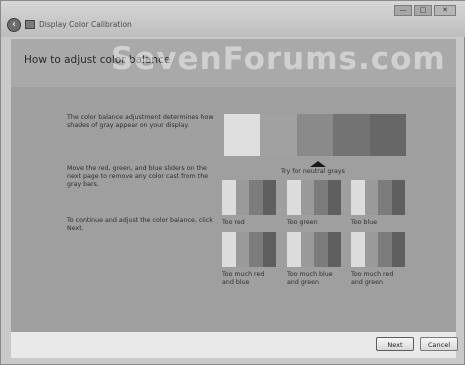  I want to click on window-title: Display Color Calibration, so click(85, 24).